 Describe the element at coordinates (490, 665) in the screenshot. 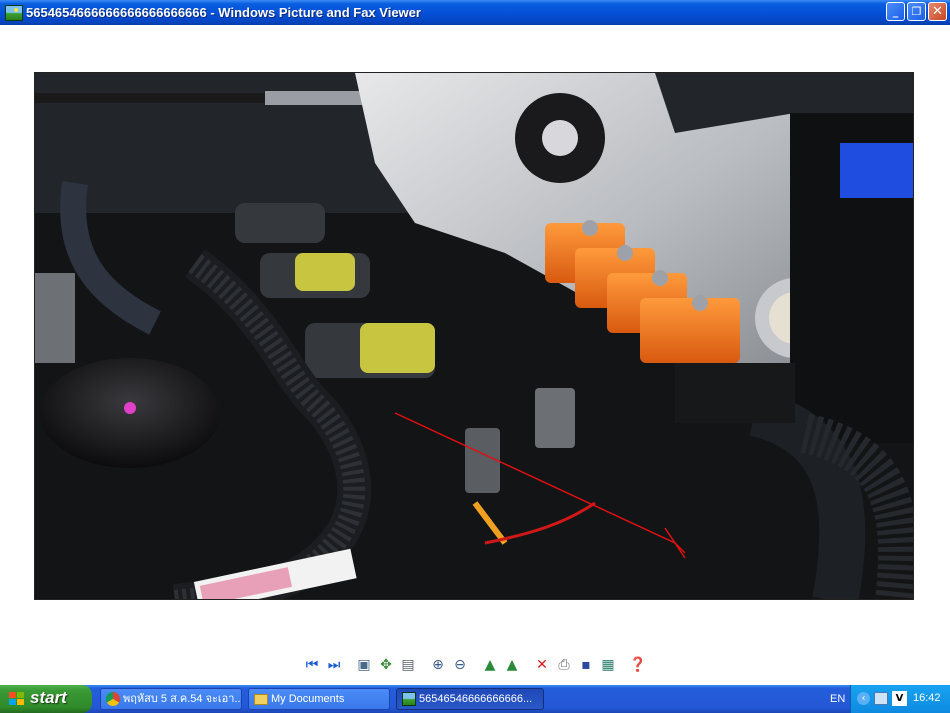

I see `rotate-clockwise-icon: ▲` at that location.